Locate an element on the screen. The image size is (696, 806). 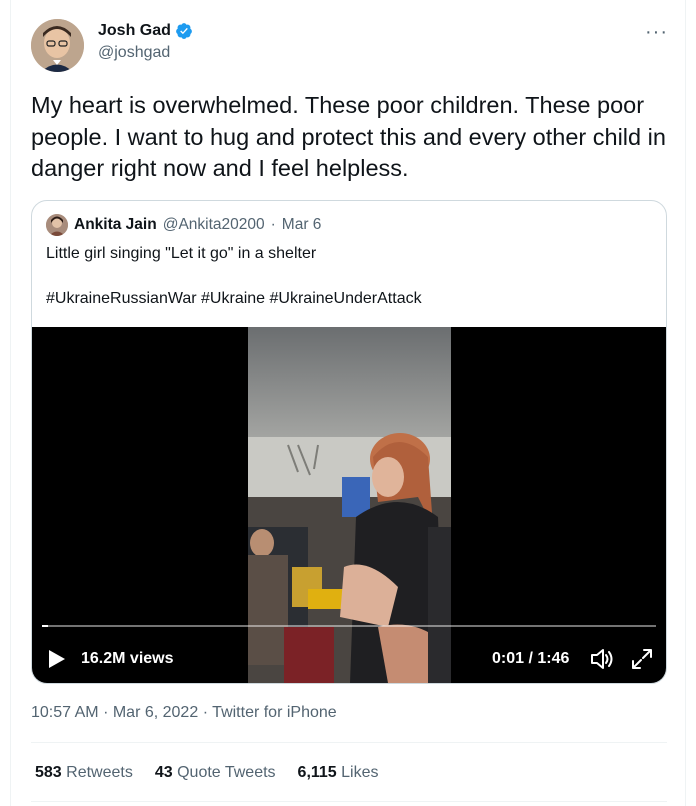
quote-tweets-stat: 43 Quote Tweets is located at coordinates (215, 773).